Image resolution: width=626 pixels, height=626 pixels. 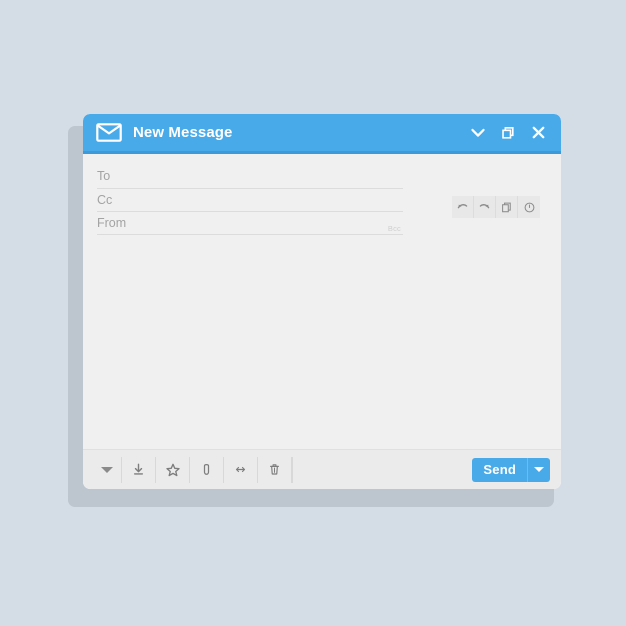 What do you see at coordinates (250, 177) in the screenshot?
I see `field-row-to: To` at bounding box center [250, 177].